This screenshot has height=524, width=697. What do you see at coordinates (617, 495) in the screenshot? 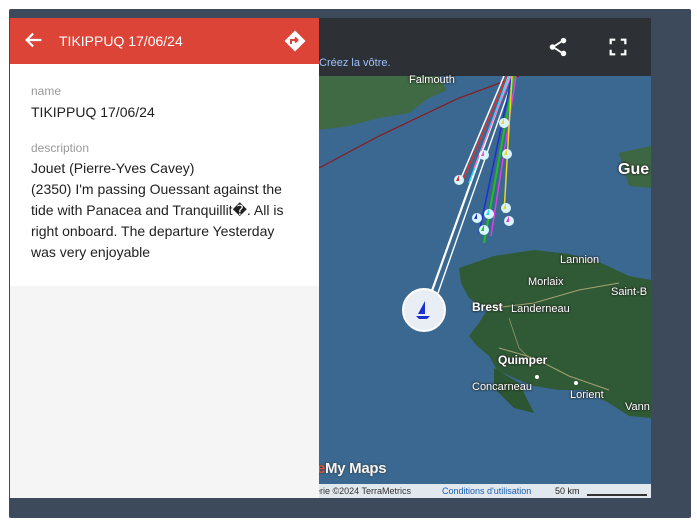
I see `scale-bar` at bounding box center [617, 495].